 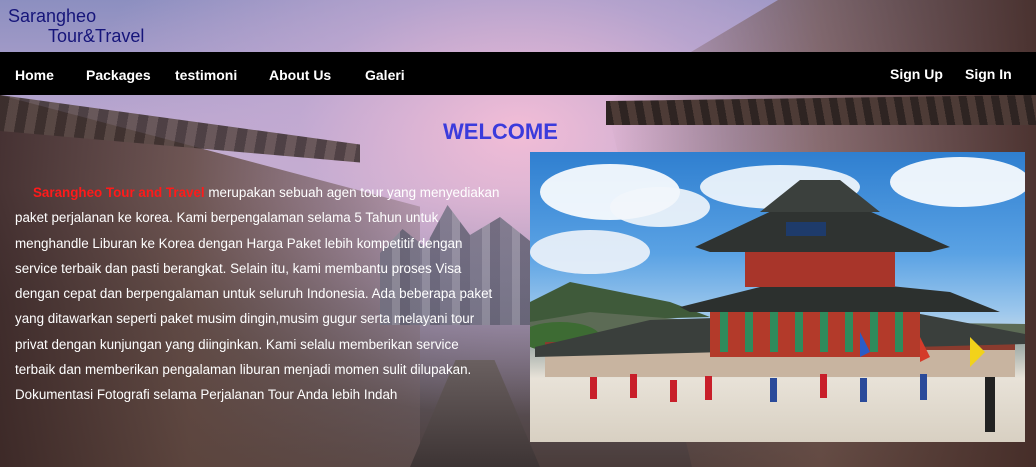 What do you see at coordinates (119, 192) in the screenshot?
I see `brand-name: Sarangheo Tour and Travel` at bounding box center [119, 192].